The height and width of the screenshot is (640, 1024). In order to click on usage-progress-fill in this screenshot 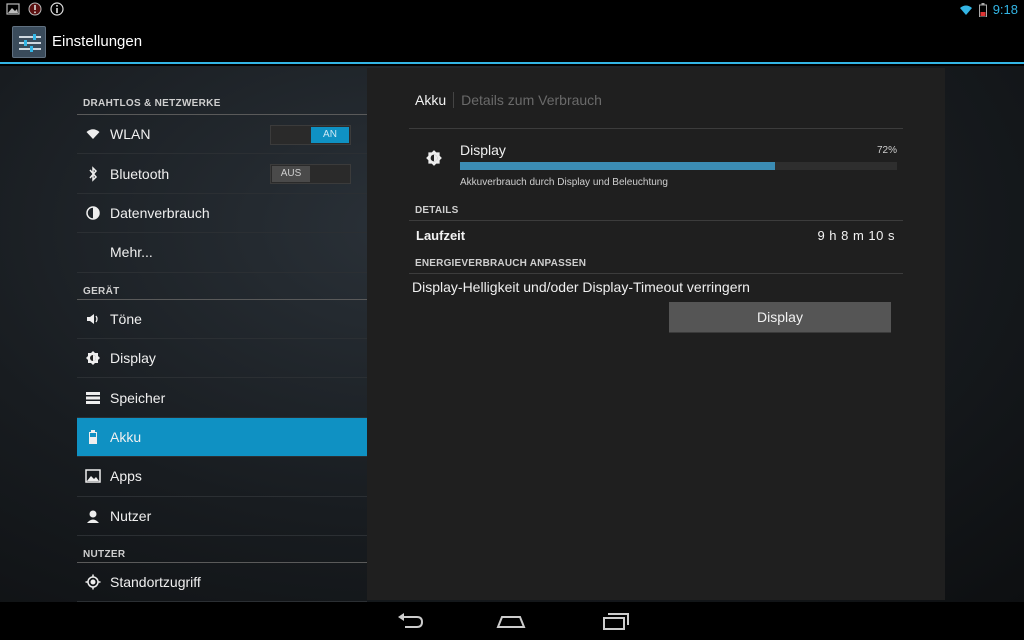, I will do `click(617, 166)`.